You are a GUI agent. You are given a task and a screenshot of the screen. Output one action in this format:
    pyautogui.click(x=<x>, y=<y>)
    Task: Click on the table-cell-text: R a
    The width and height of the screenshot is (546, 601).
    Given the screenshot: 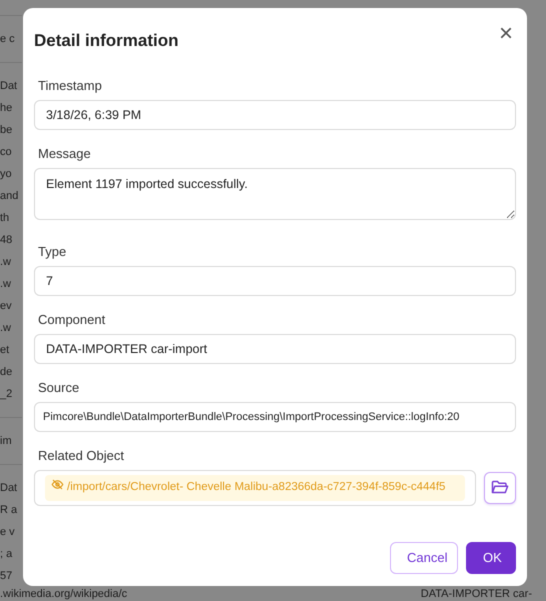 What is the action you would take?
    pyautogui.click(x=9, y=510)
    